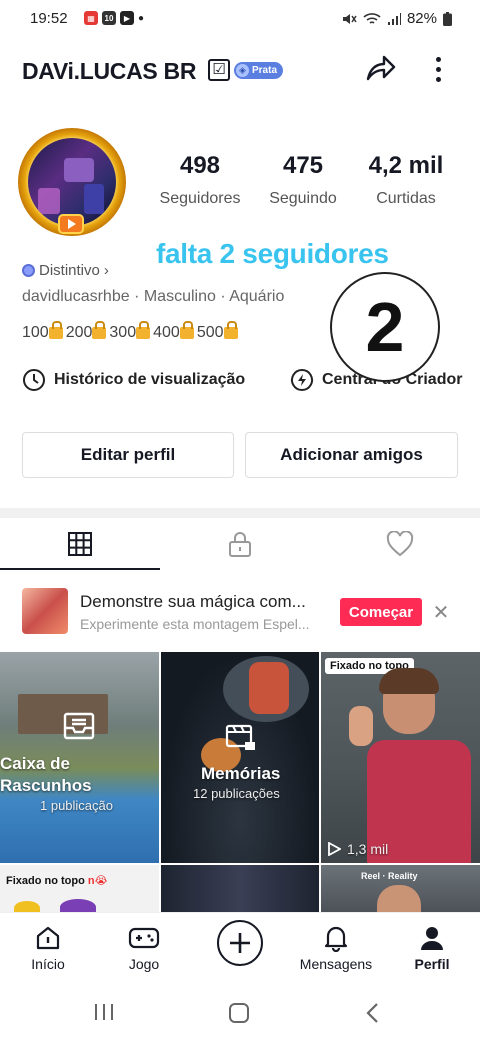 The image size is (480, 1040). Describe the element at coordinates (303, 180) in the screenshot. I see `following-stat: 475 Seguindo` at that location.